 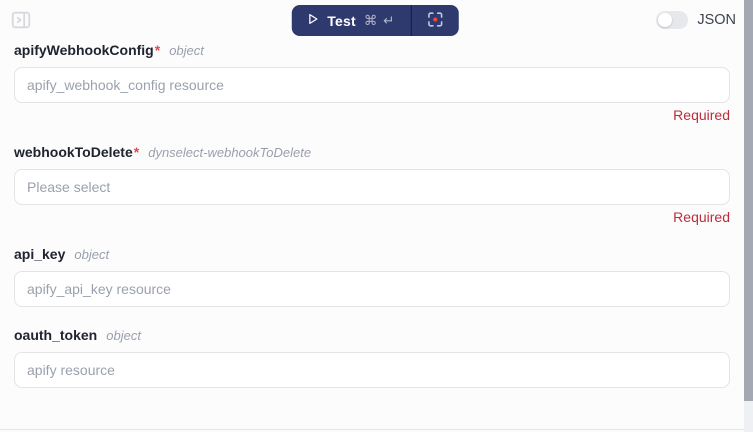 What do you see at coordinates (748, 200) in the screenshot?
I see `scrollbar-thumb` at bounding box center [748, 200].